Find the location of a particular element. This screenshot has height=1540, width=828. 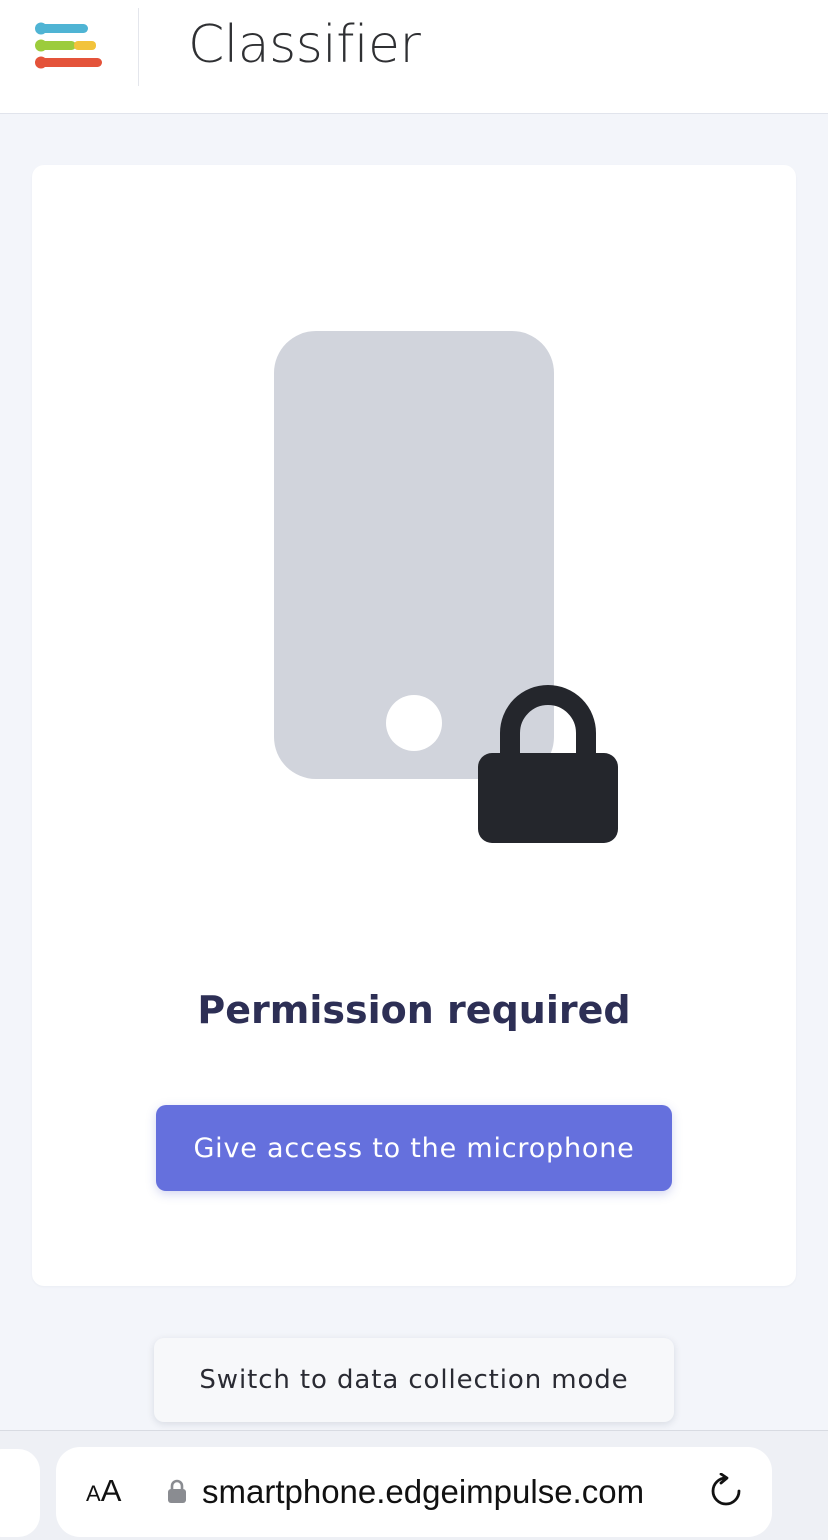

permission-title: Permission required is located at coordinates (414, 1010).